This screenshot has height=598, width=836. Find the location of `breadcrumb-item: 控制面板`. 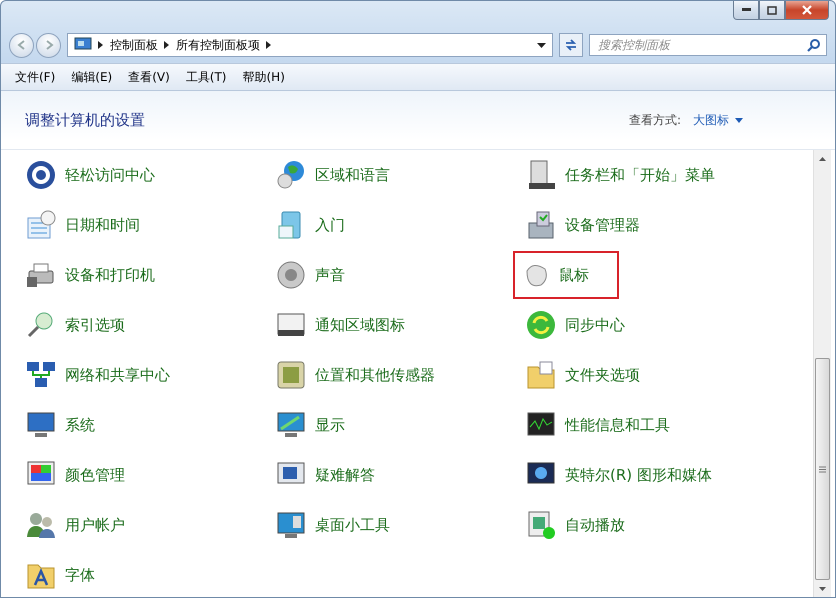

breadcrumb-item: 控制面板 is located at coordinates (134, 45).